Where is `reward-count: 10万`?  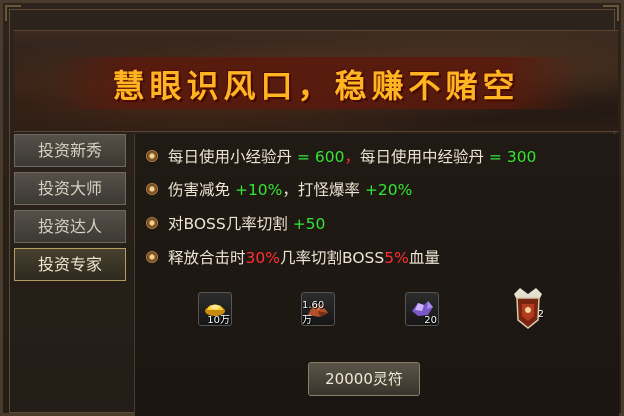
reward-count: 10万 is located at coordinates (218, 320).